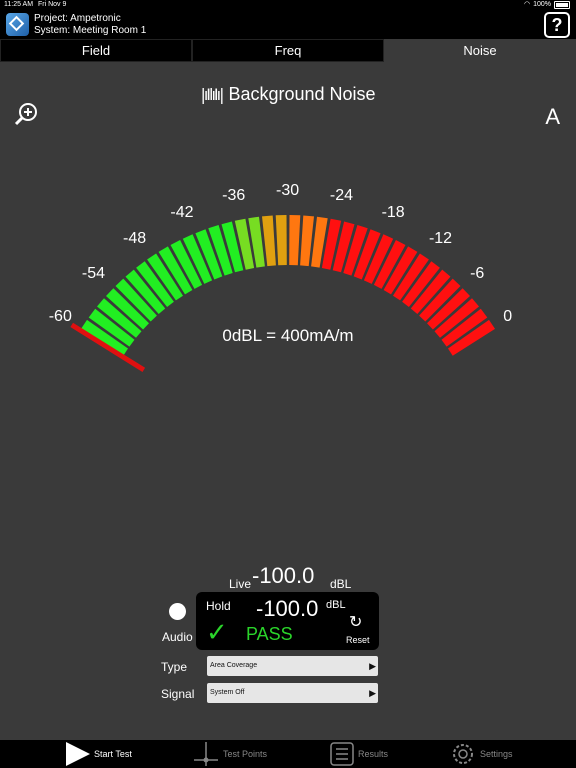 The image size is (576, 768). What do you see at coordinates (480, 50) in the screenshot?
I see `tab-noise: Noise` at bounding box center [480, 50].